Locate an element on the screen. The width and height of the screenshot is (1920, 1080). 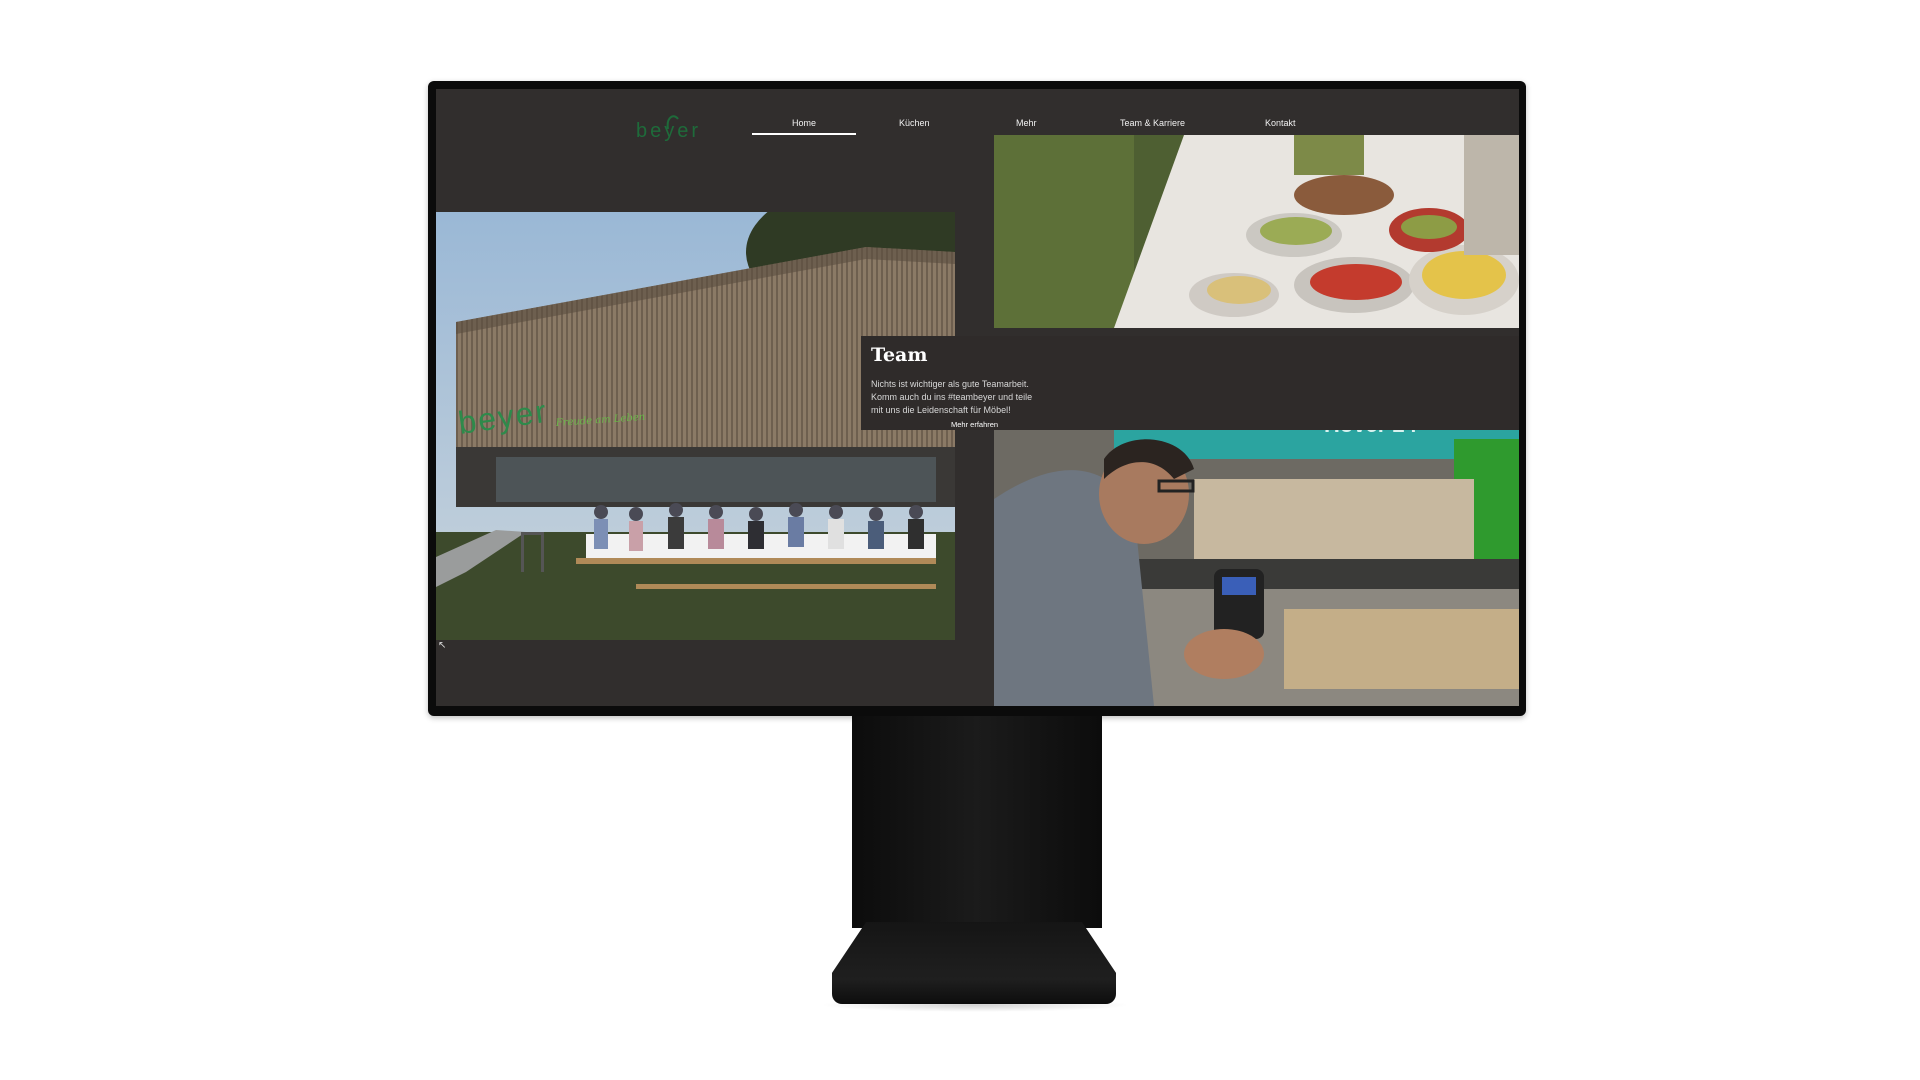
monitor-stand-neck is located at coordinates (977, 822).